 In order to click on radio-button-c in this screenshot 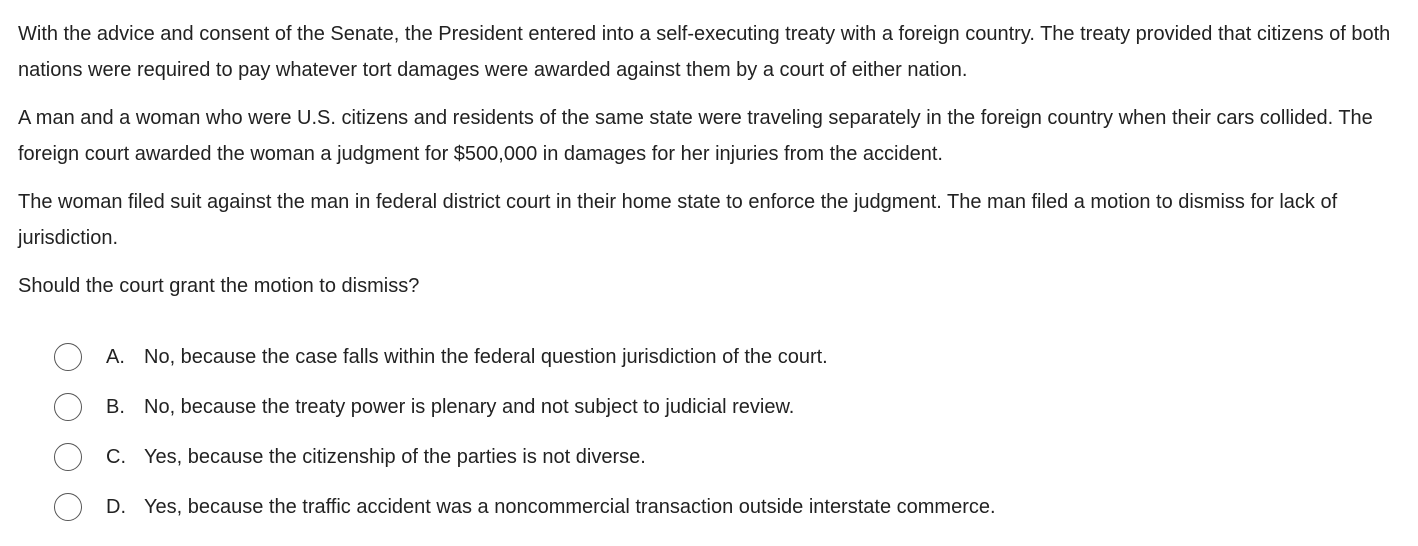, I will do `click(68, 457)`.